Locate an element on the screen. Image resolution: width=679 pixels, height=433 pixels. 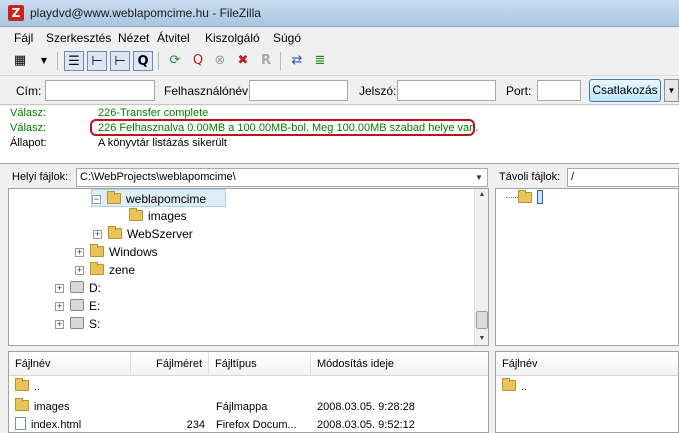
log-entry: Állapot: A könyvtár listázás sikerült is located at coordinates (118, 143).